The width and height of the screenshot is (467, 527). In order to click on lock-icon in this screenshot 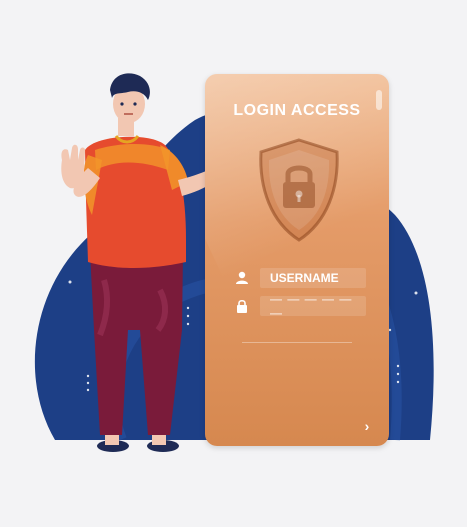, I will do `click(242, 306)`.